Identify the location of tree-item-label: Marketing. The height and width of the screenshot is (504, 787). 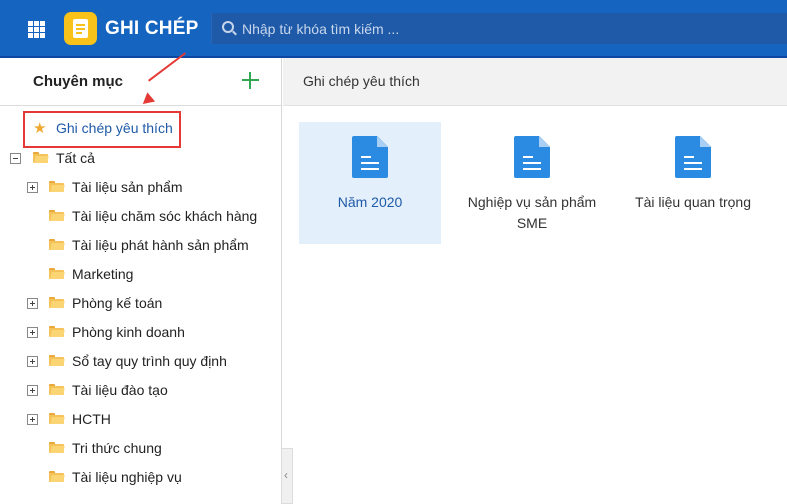
(103, 274).